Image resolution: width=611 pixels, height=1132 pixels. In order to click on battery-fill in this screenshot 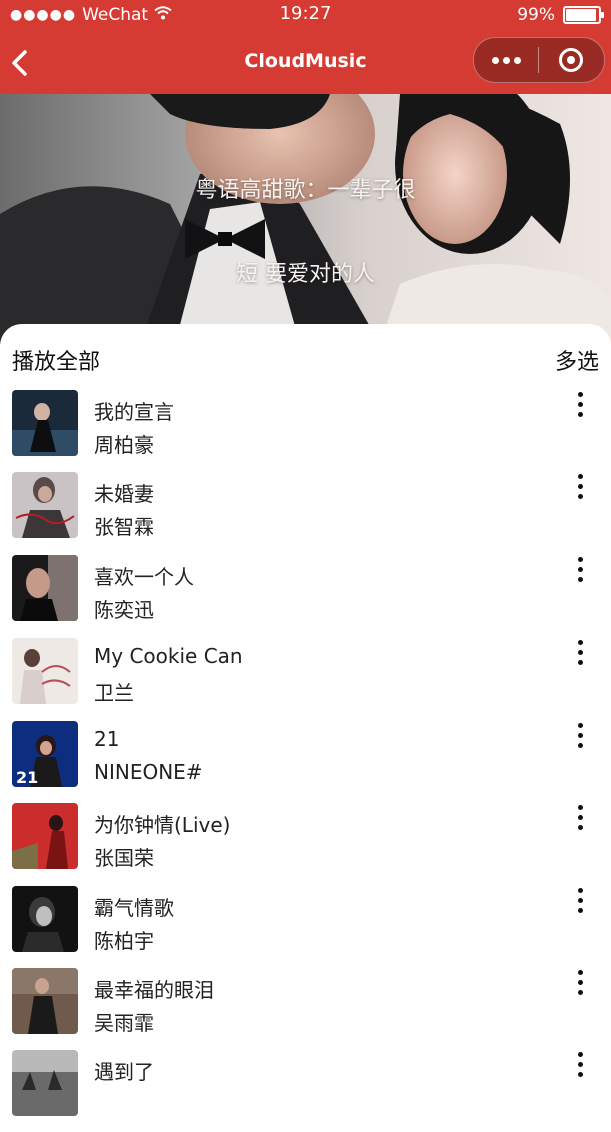, I will do `click(581, 15)`.